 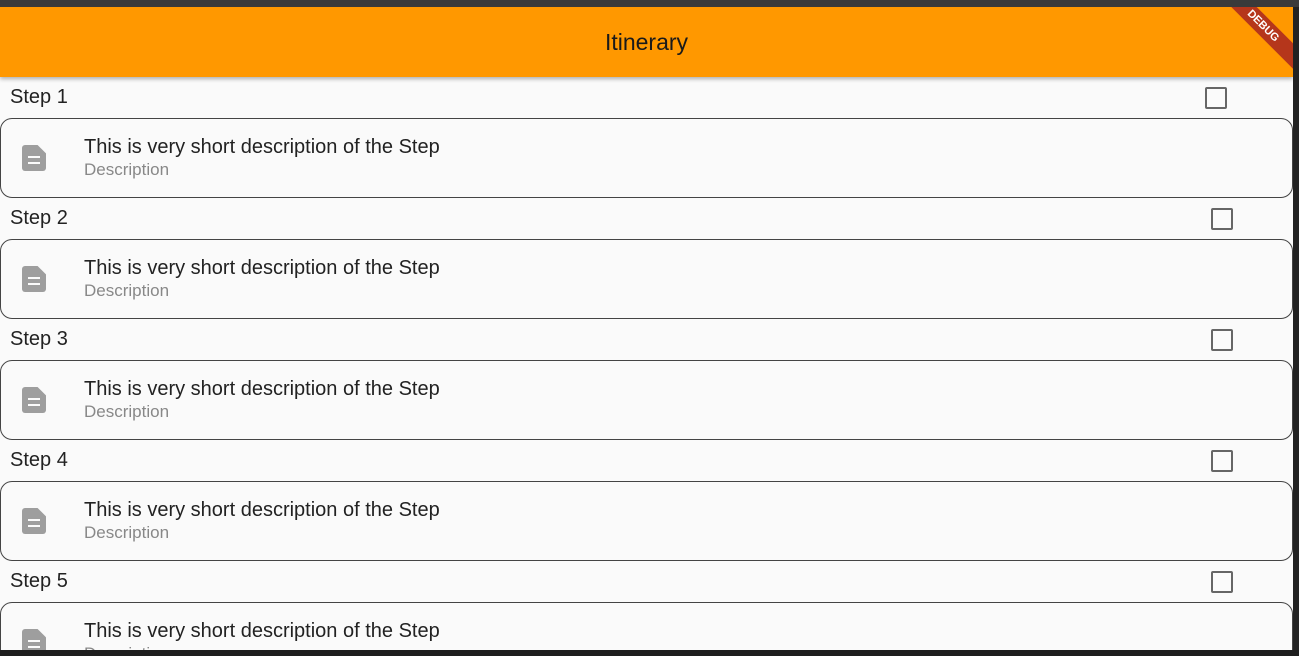 I want to click on step-header: Step 2, so click(x=646, y=218).